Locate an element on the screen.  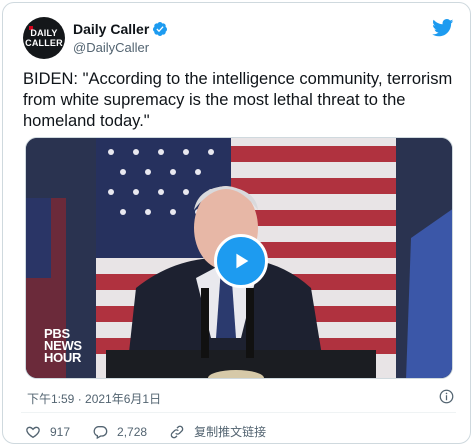
play-button is located at coordinates (241, 261).